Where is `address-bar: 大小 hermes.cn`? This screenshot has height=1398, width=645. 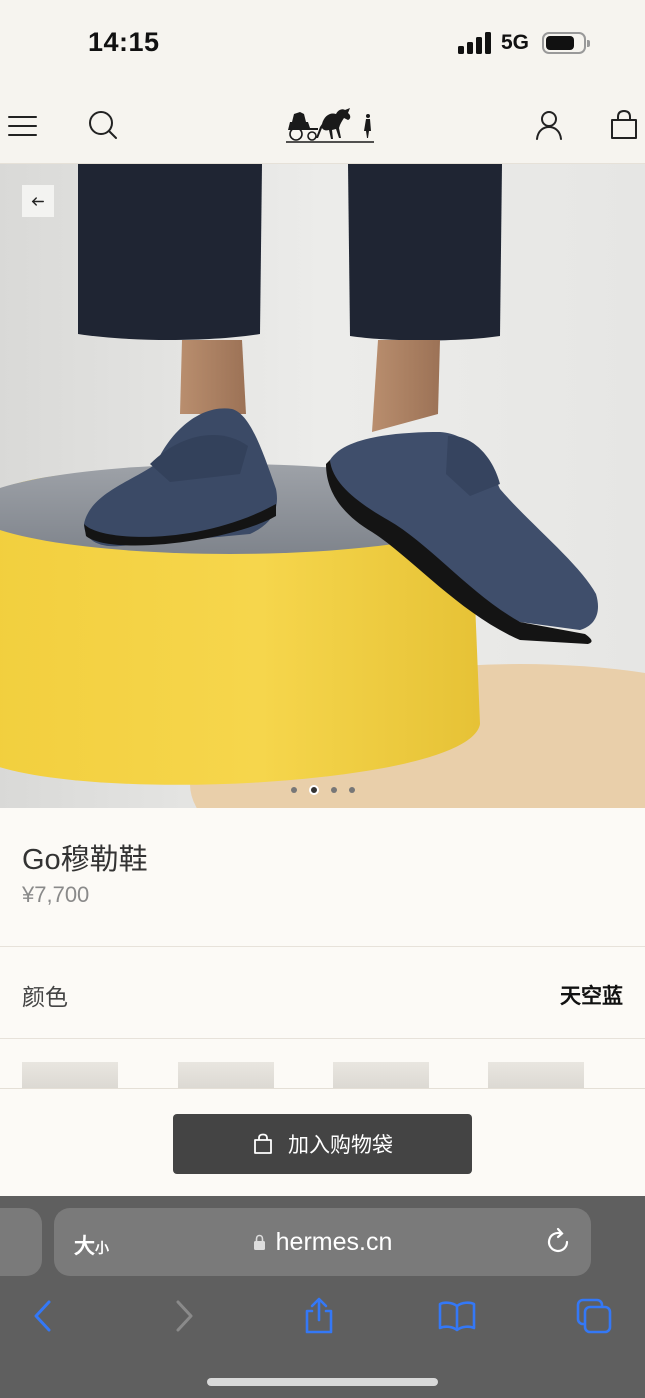 address-bar: 大小 hermes.cn is located at coordinates (322, 1242).